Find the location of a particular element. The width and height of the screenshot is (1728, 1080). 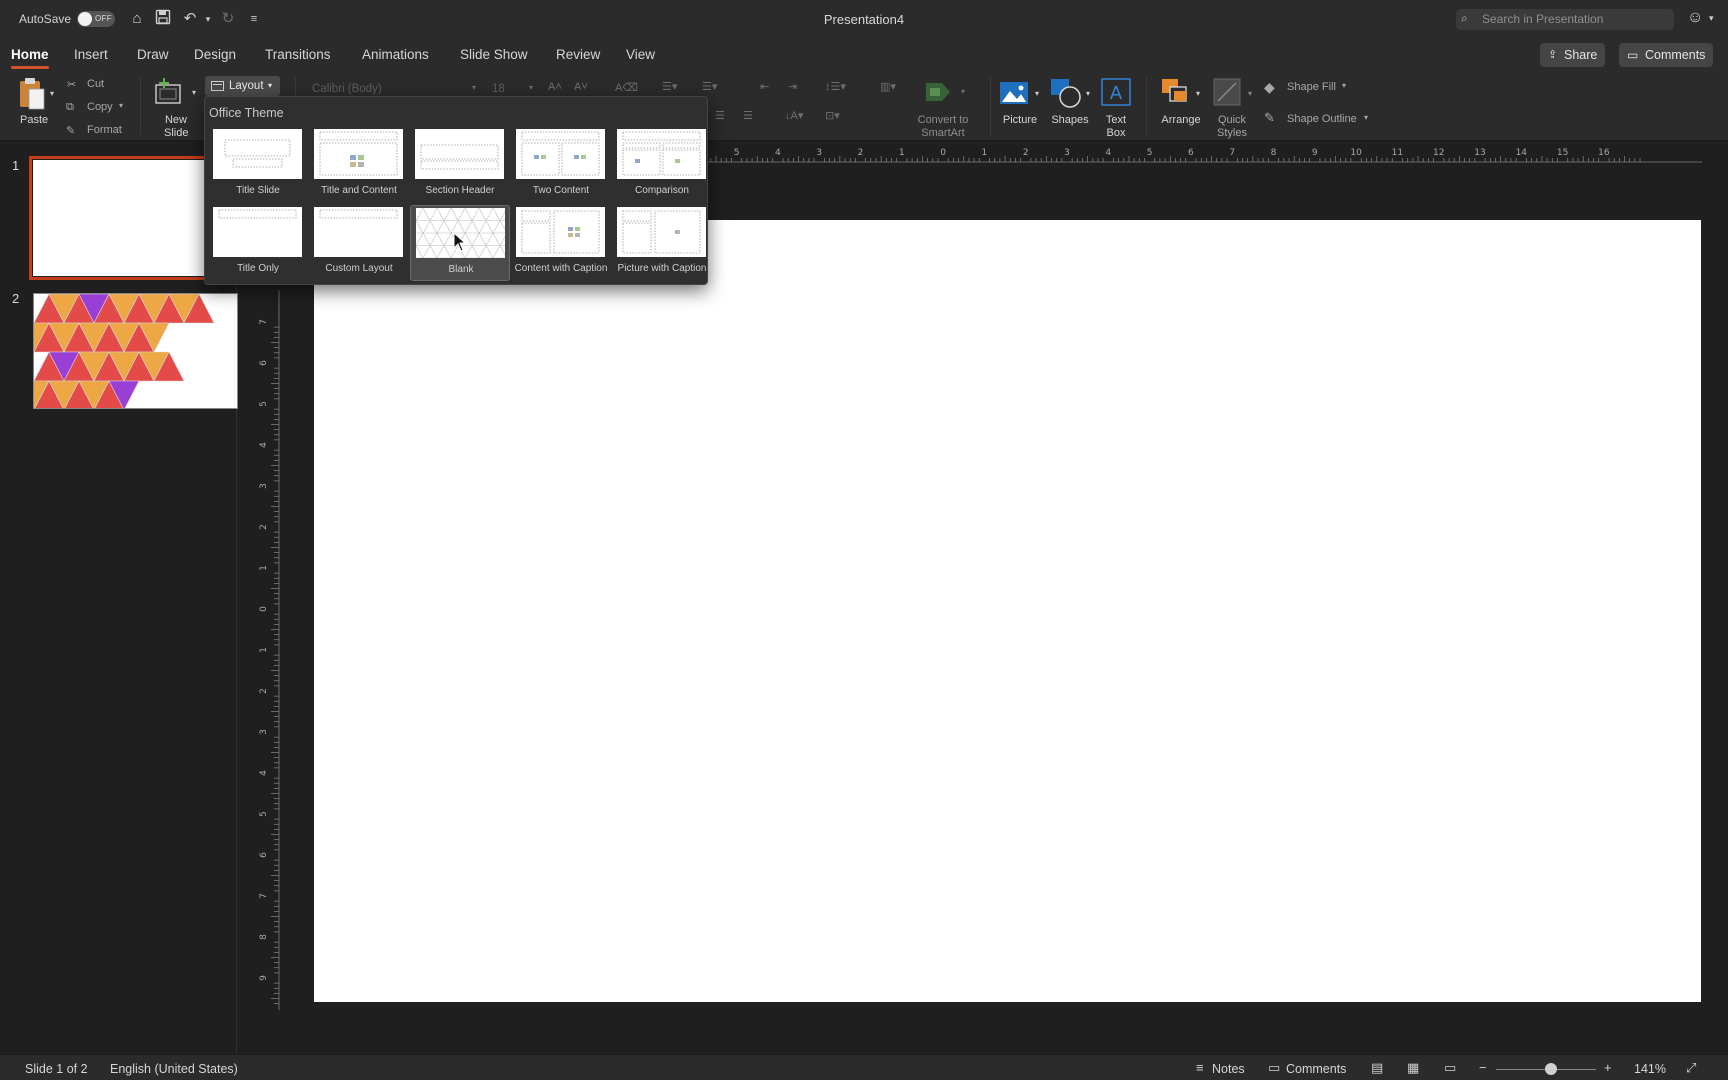

clear-formatting-icon: A⌫ is located at coordinates (626, 87).